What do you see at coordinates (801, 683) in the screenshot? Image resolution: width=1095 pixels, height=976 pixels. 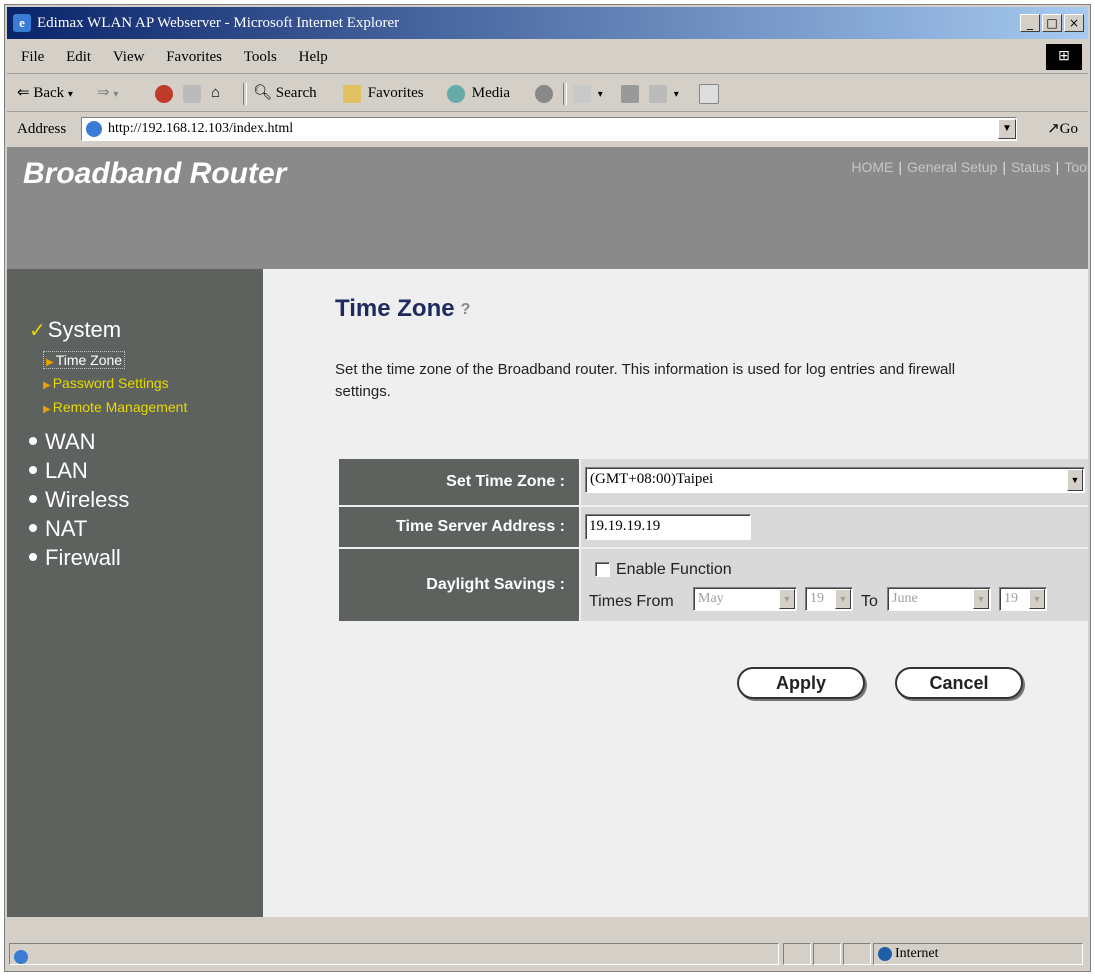 I see `apply-button: Apply` at bounding box center [801, 683].